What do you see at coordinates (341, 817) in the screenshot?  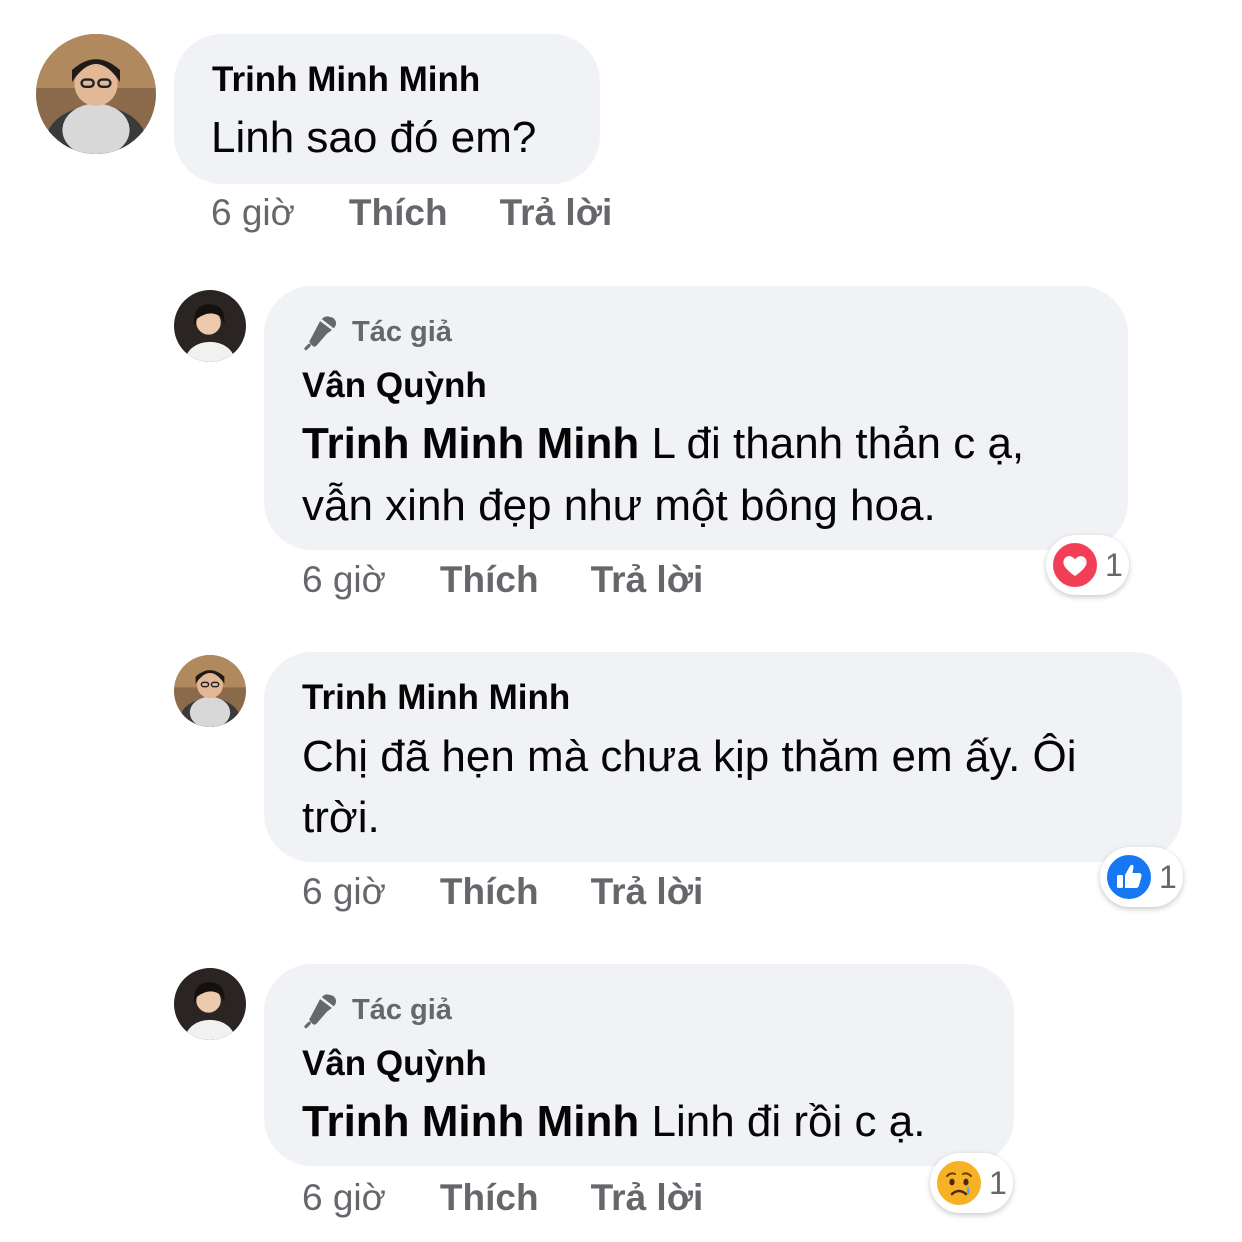 I see `comment-text-line-2: trời.` at bounding box center [341, 817].